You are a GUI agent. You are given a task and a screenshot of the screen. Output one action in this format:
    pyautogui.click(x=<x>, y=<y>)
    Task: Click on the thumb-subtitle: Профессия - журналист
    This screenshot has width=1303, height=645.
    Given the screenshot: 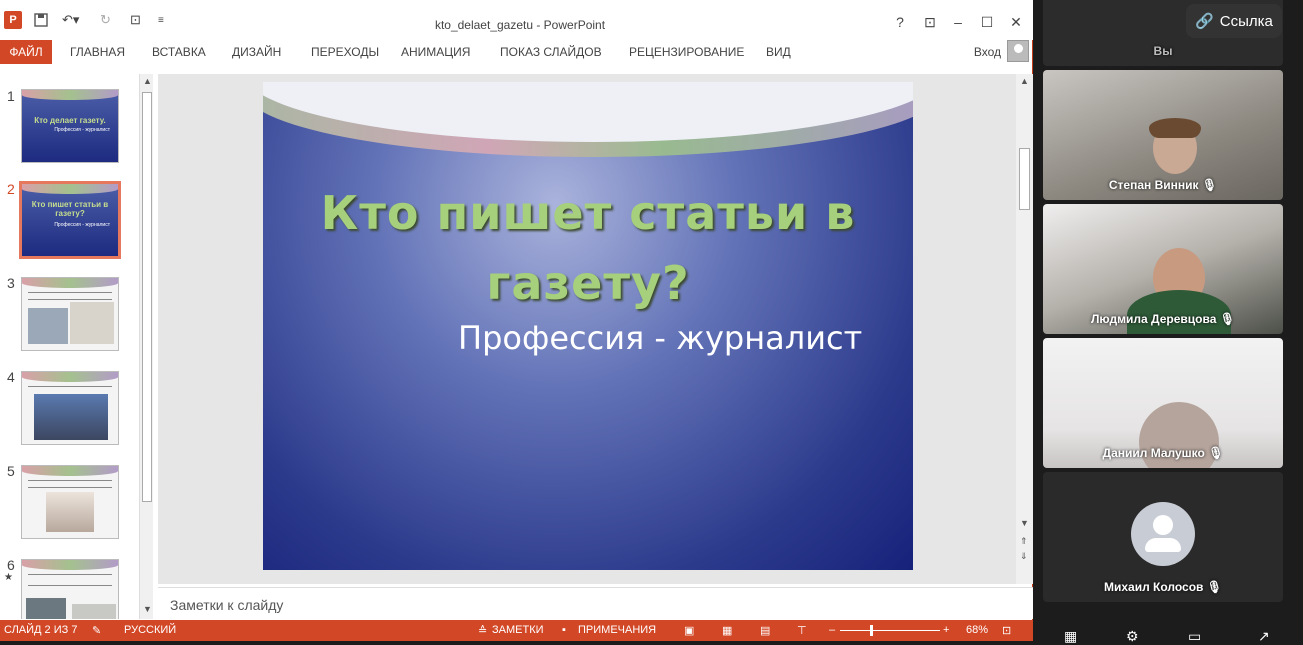 What is the action you would take?
    pyautogui.click(x=82, y=225)
    